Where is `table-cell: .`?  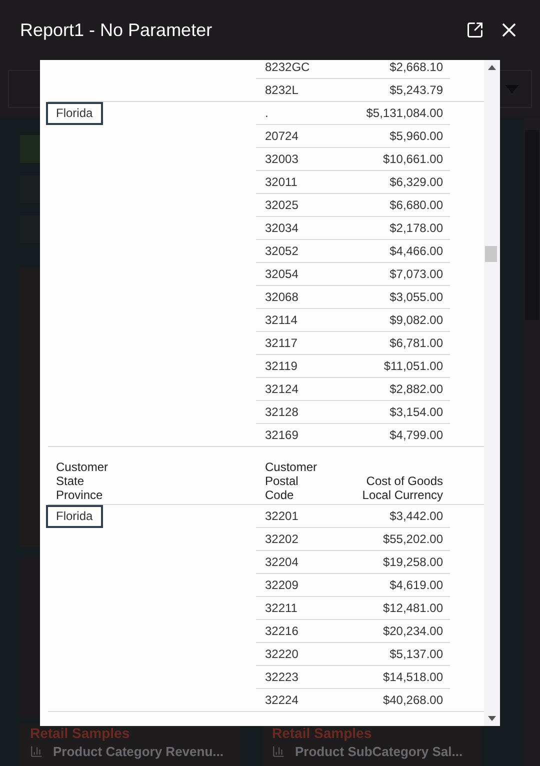 table-cell: . is located at coordinates (303, 113).